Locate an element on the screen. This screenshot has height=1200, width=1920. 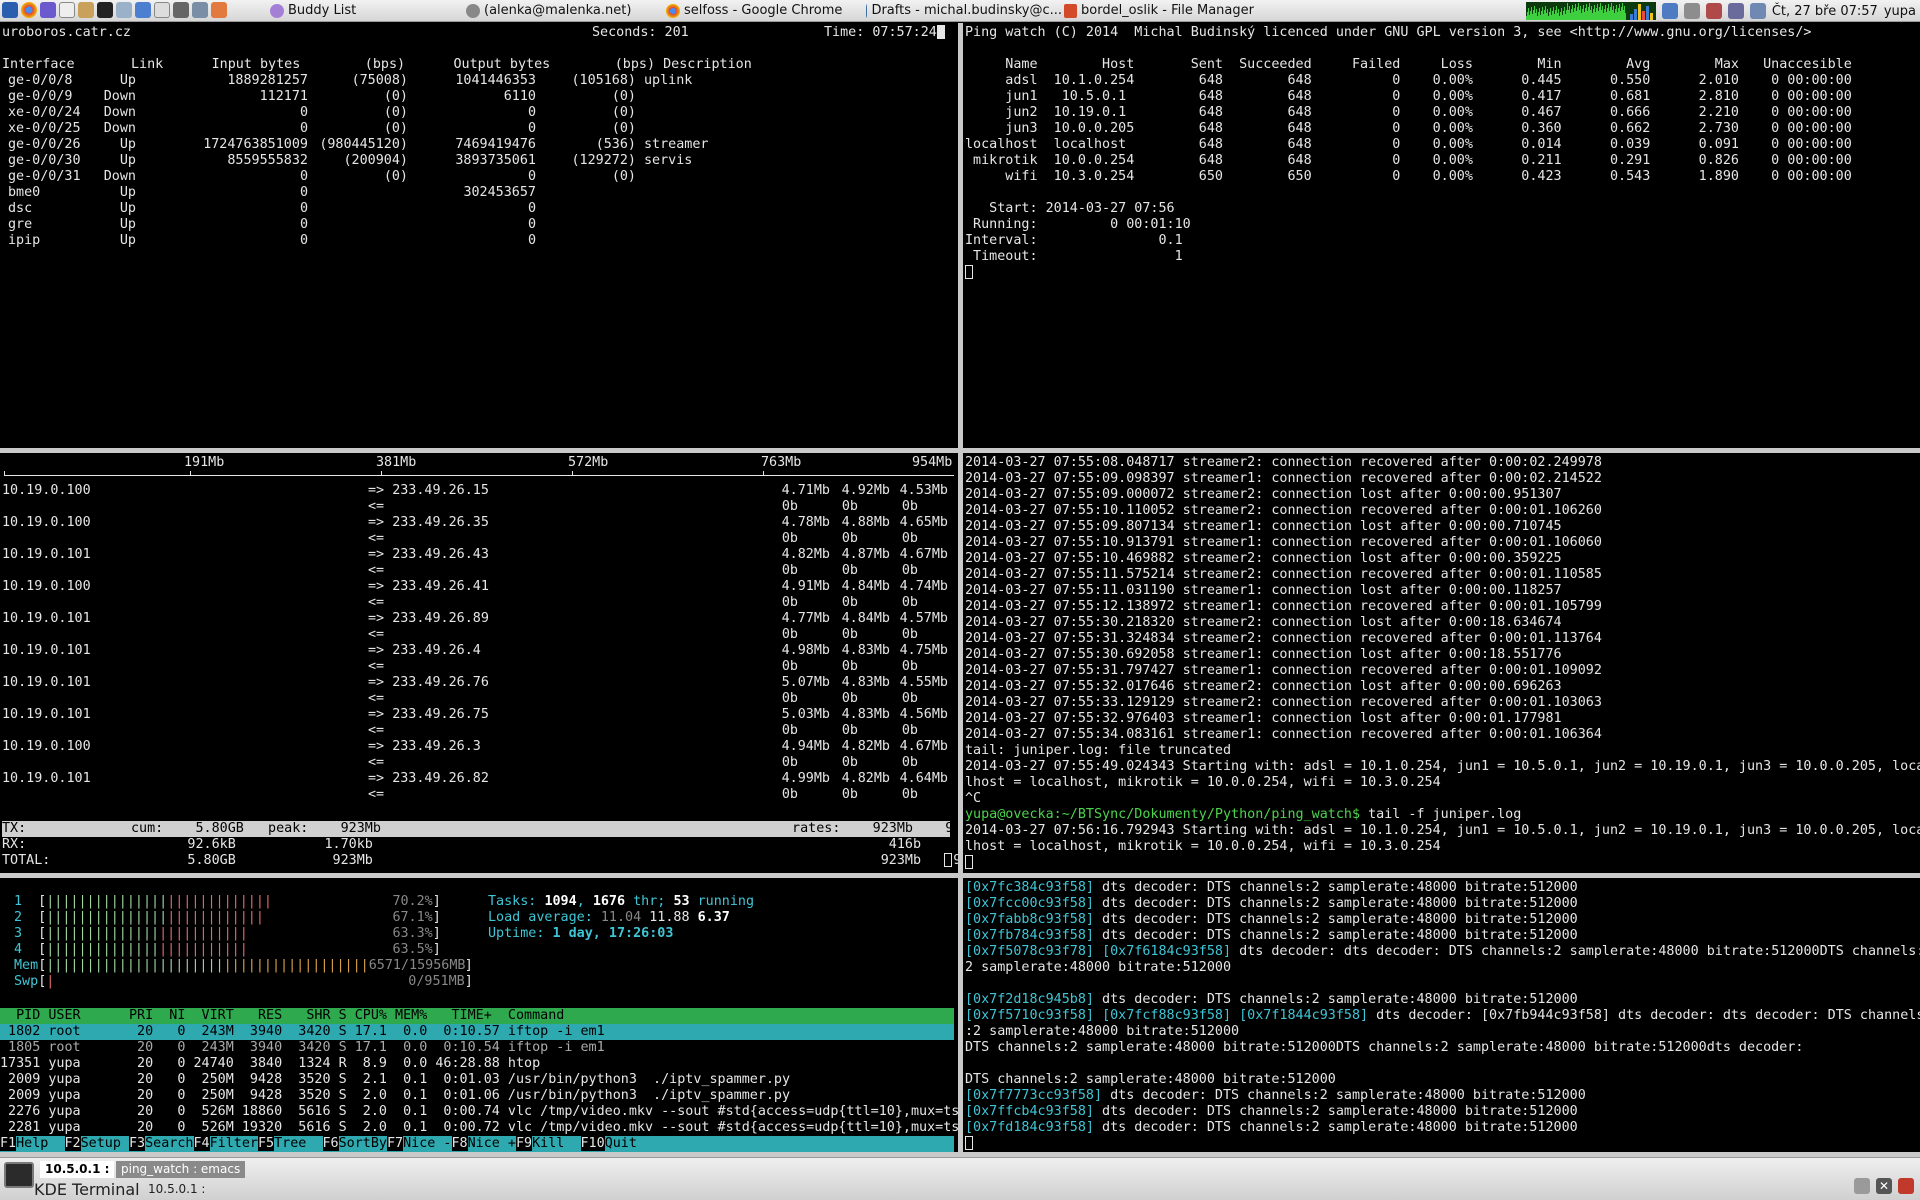
fkey-f8: F8 is located at coordinates (459, 1143).